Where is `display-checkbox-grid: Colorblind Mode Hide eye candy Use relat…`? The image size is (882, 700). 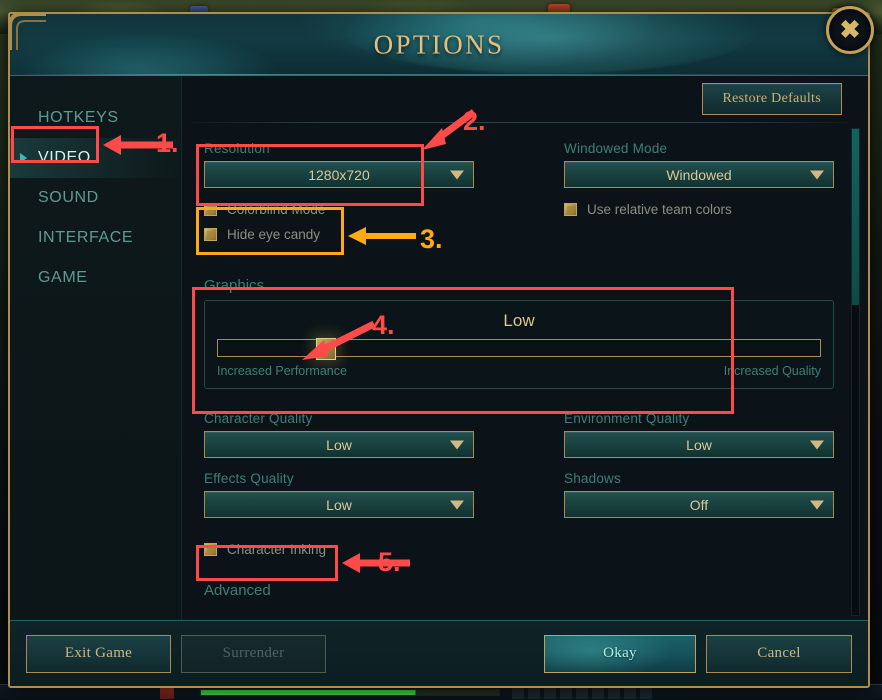 display-checkbox-grid: Colorblind Mode Hide eye candy Use relat… is located at coordinates (519, 222).